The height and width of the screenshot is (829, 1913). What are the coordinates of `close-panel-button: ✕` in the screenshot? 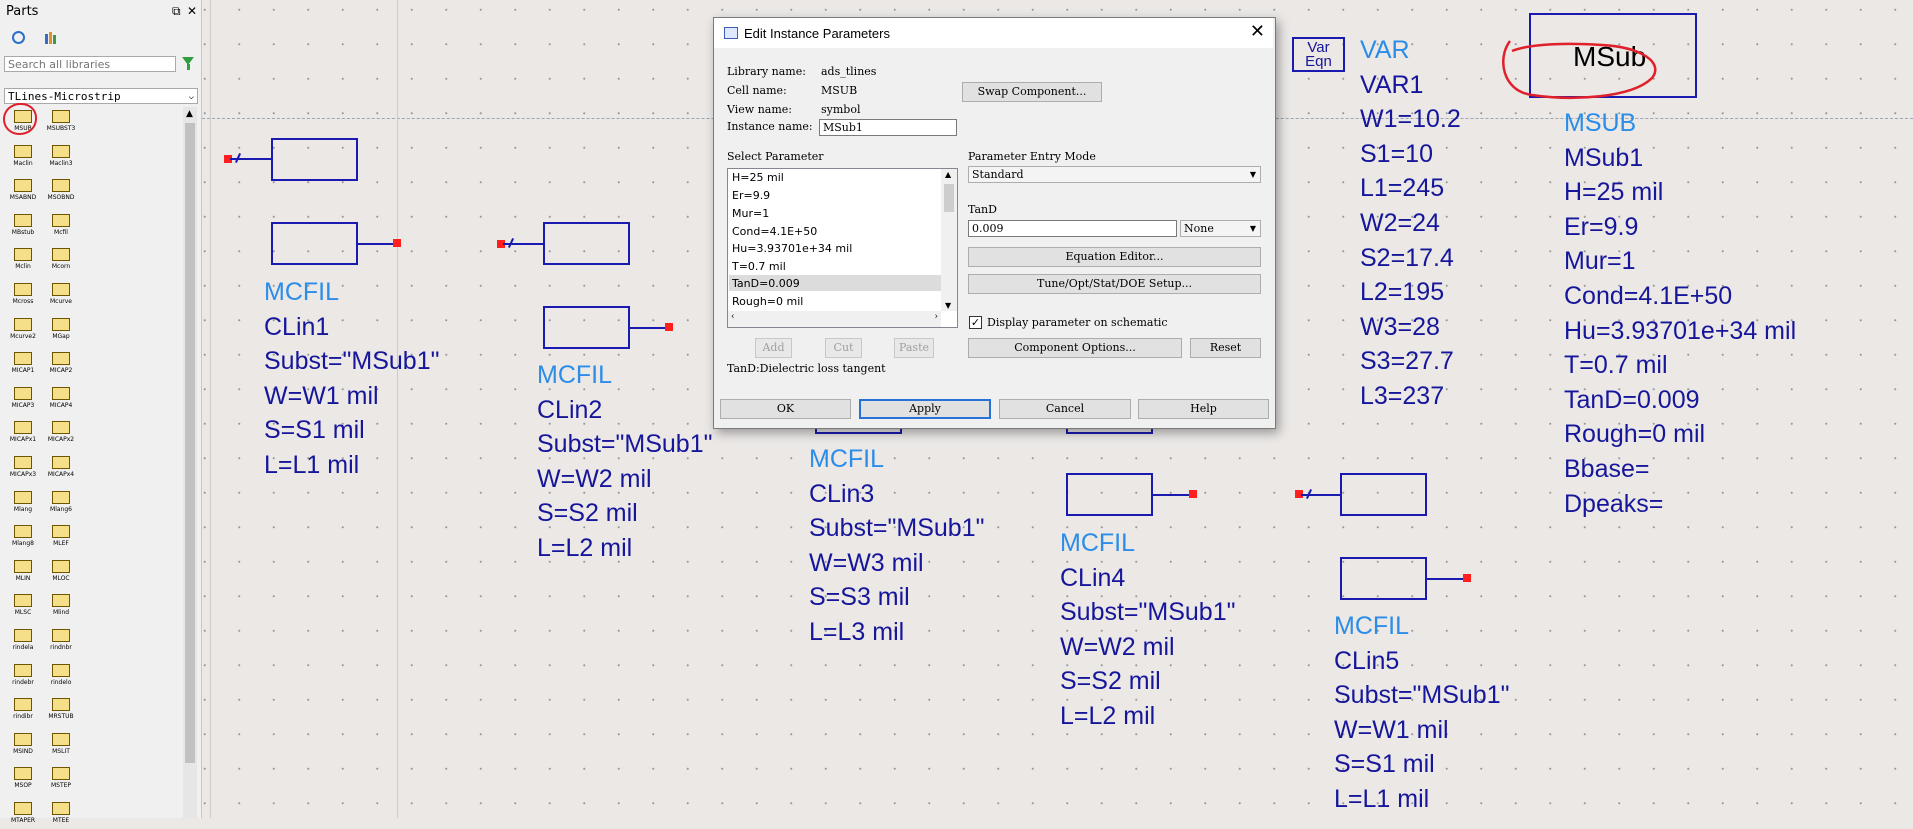 It's located at (192, 11).